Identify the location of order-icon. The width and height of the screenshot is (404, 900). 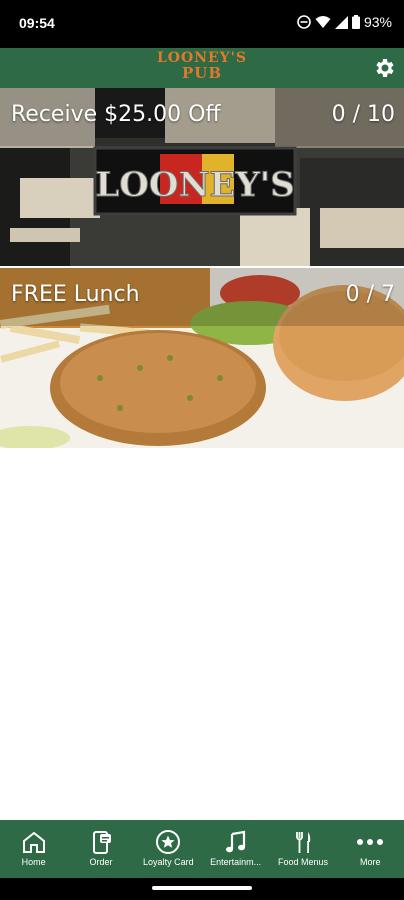
(101, 842).